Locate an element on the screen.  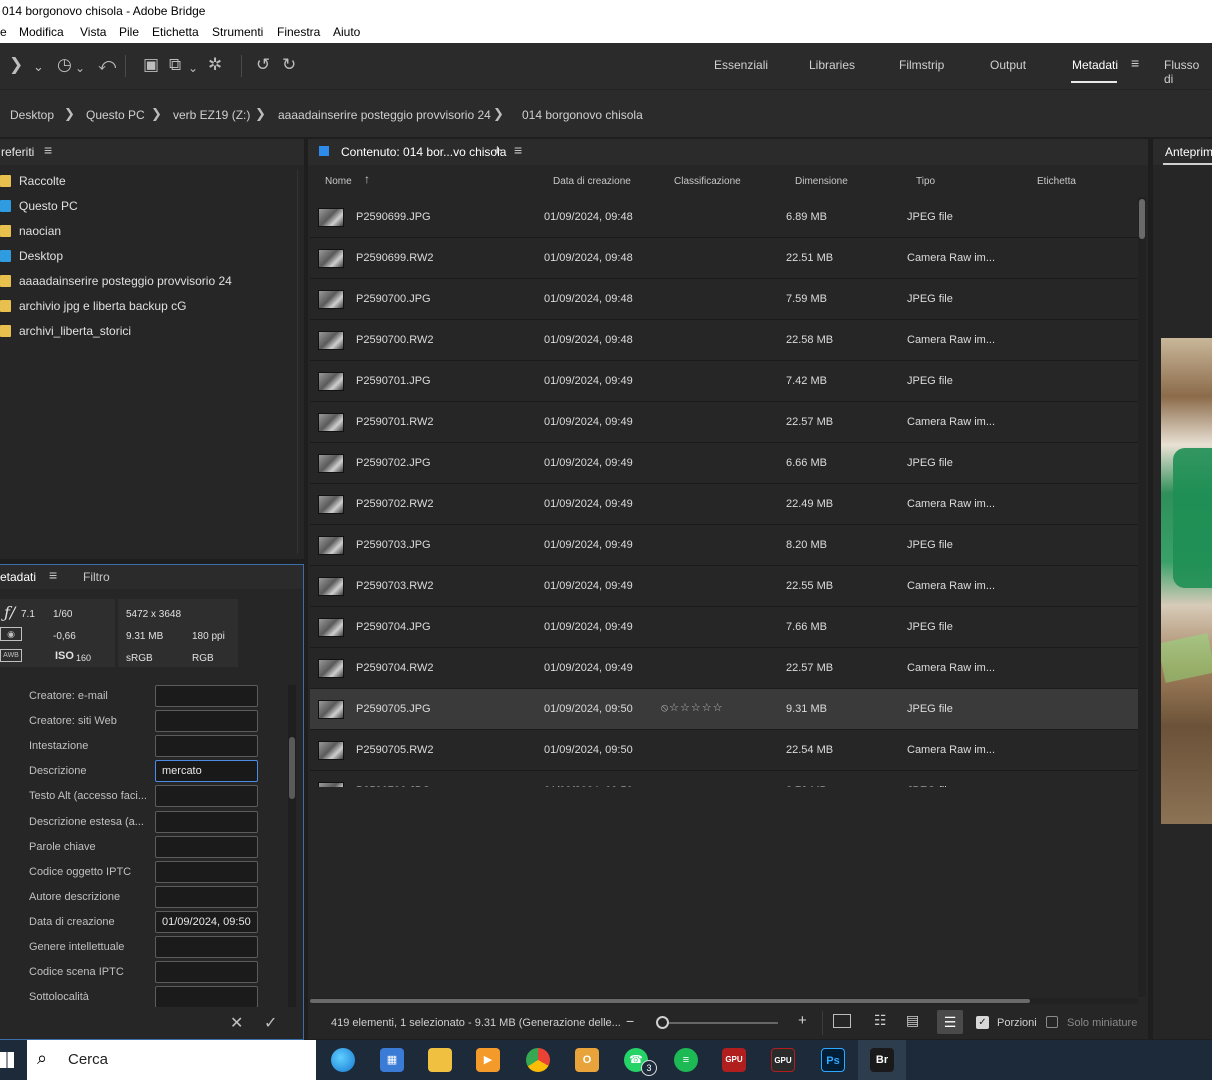
file-explorer-icon is located at coordinates (440, 1060).